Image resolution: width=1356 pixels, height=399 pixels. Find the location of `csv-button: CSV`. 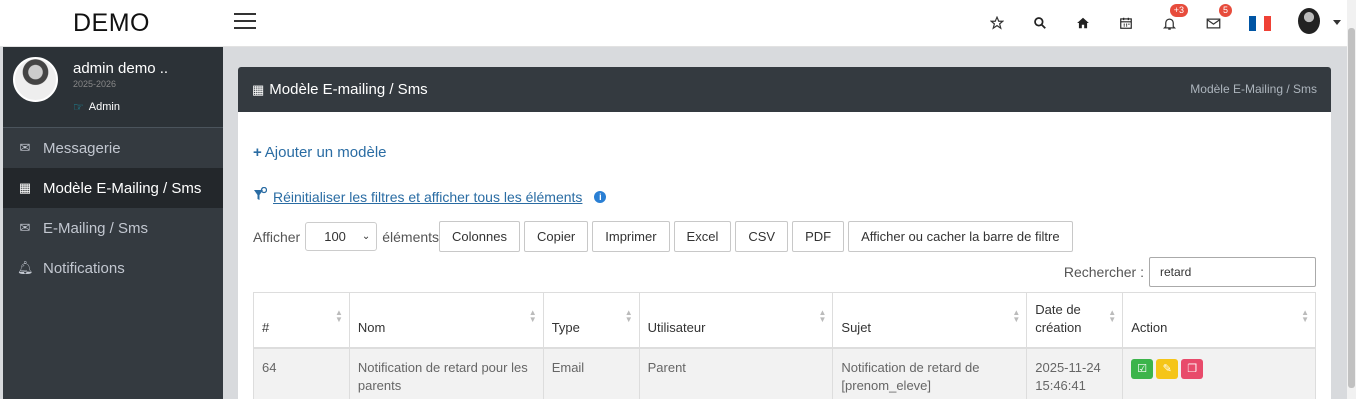

csv-button: CSV is located at coordinates (762, 236).